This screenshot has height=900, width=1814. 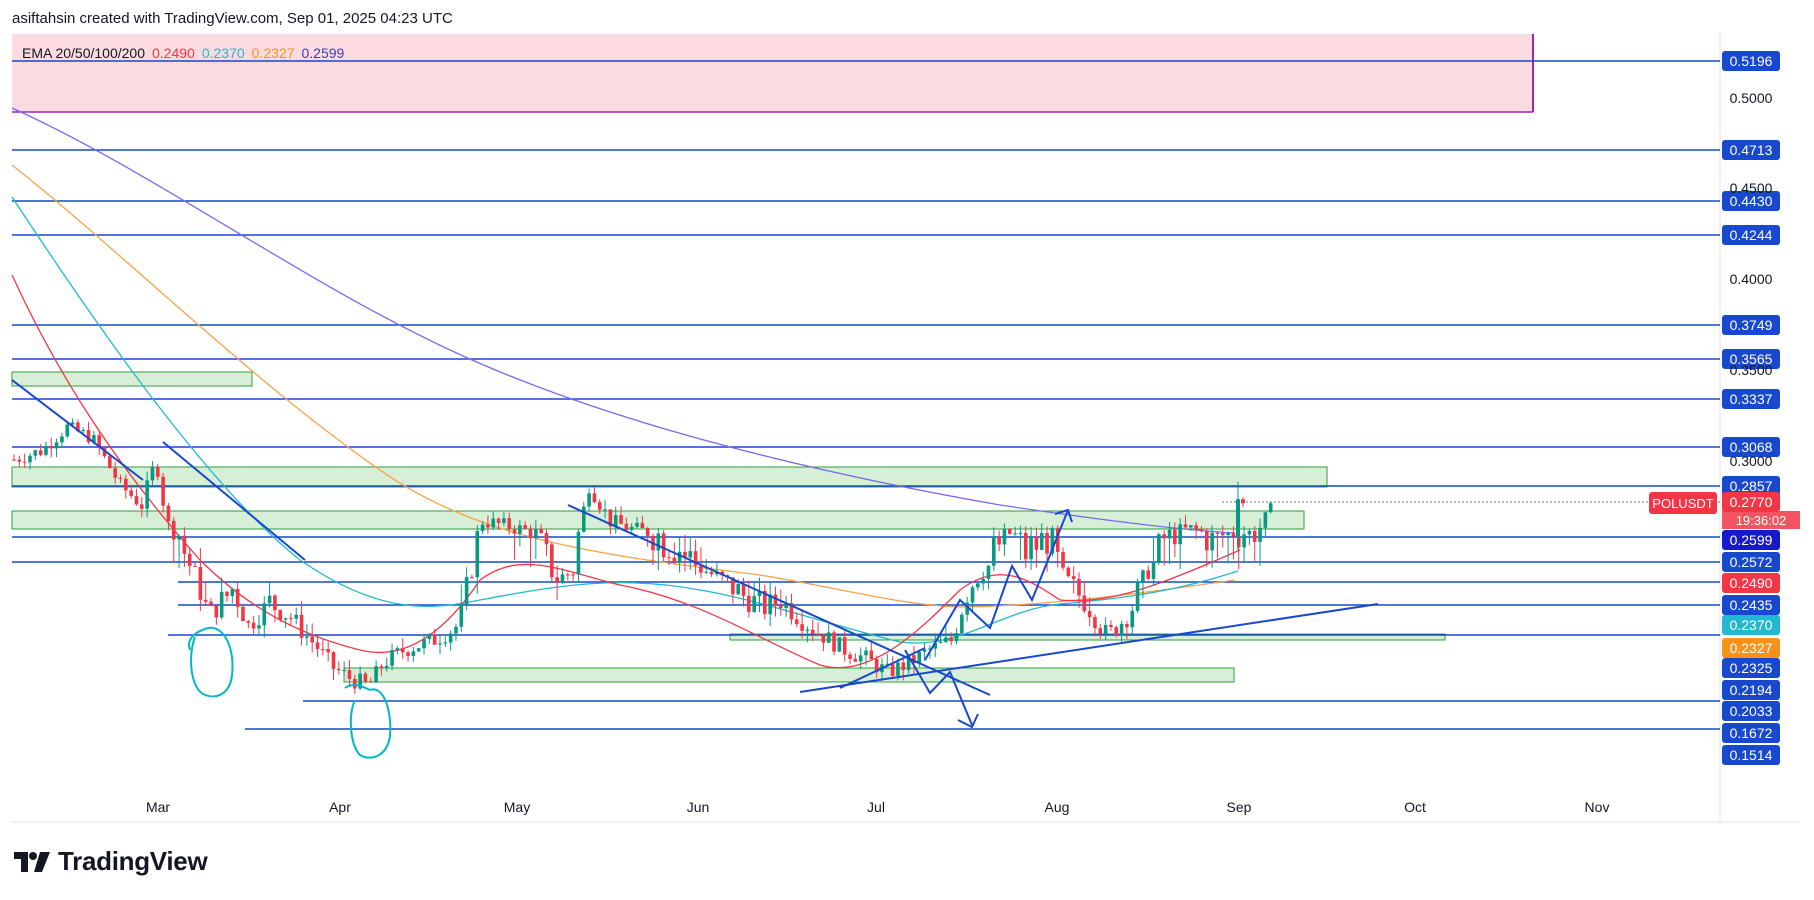 What do you see at coordinates (111, 861) in the screenshot?
I see `tradingview-logo: TradingView` at bounding box center [111, 861].